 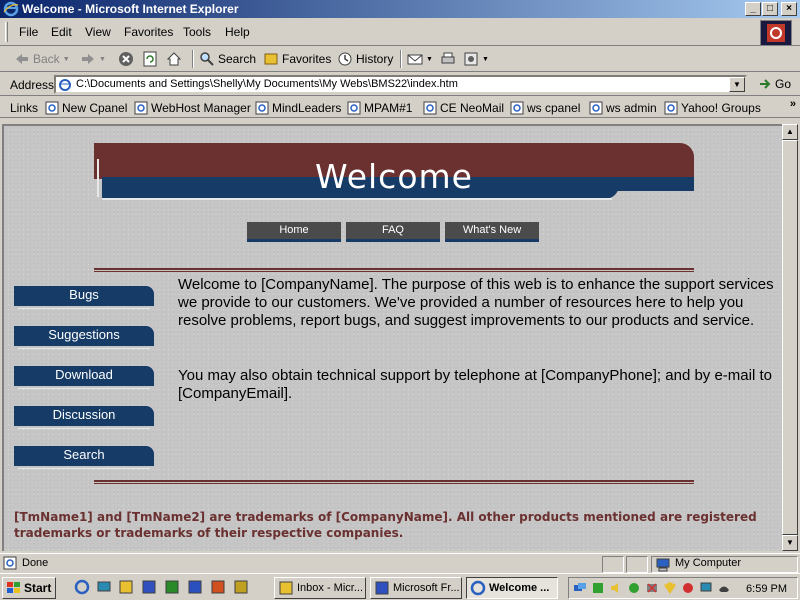 What do you see at coordinates (241, 587) in the screenshot?
I see `quicklaunch-frontpage-icon` at bounding box center [241, 587].